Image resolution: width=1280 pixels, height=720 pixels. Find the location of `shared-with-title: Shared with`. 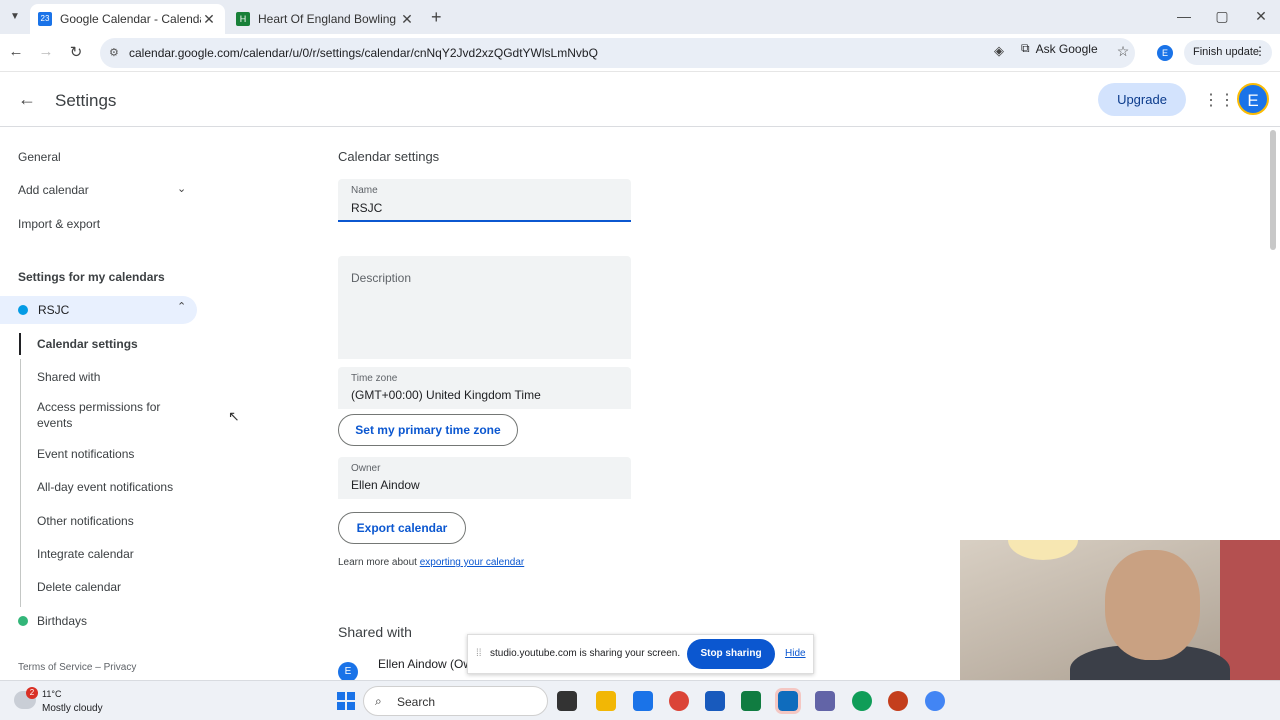

shared-with-title: Shared with is located at coordinates (375, 632).